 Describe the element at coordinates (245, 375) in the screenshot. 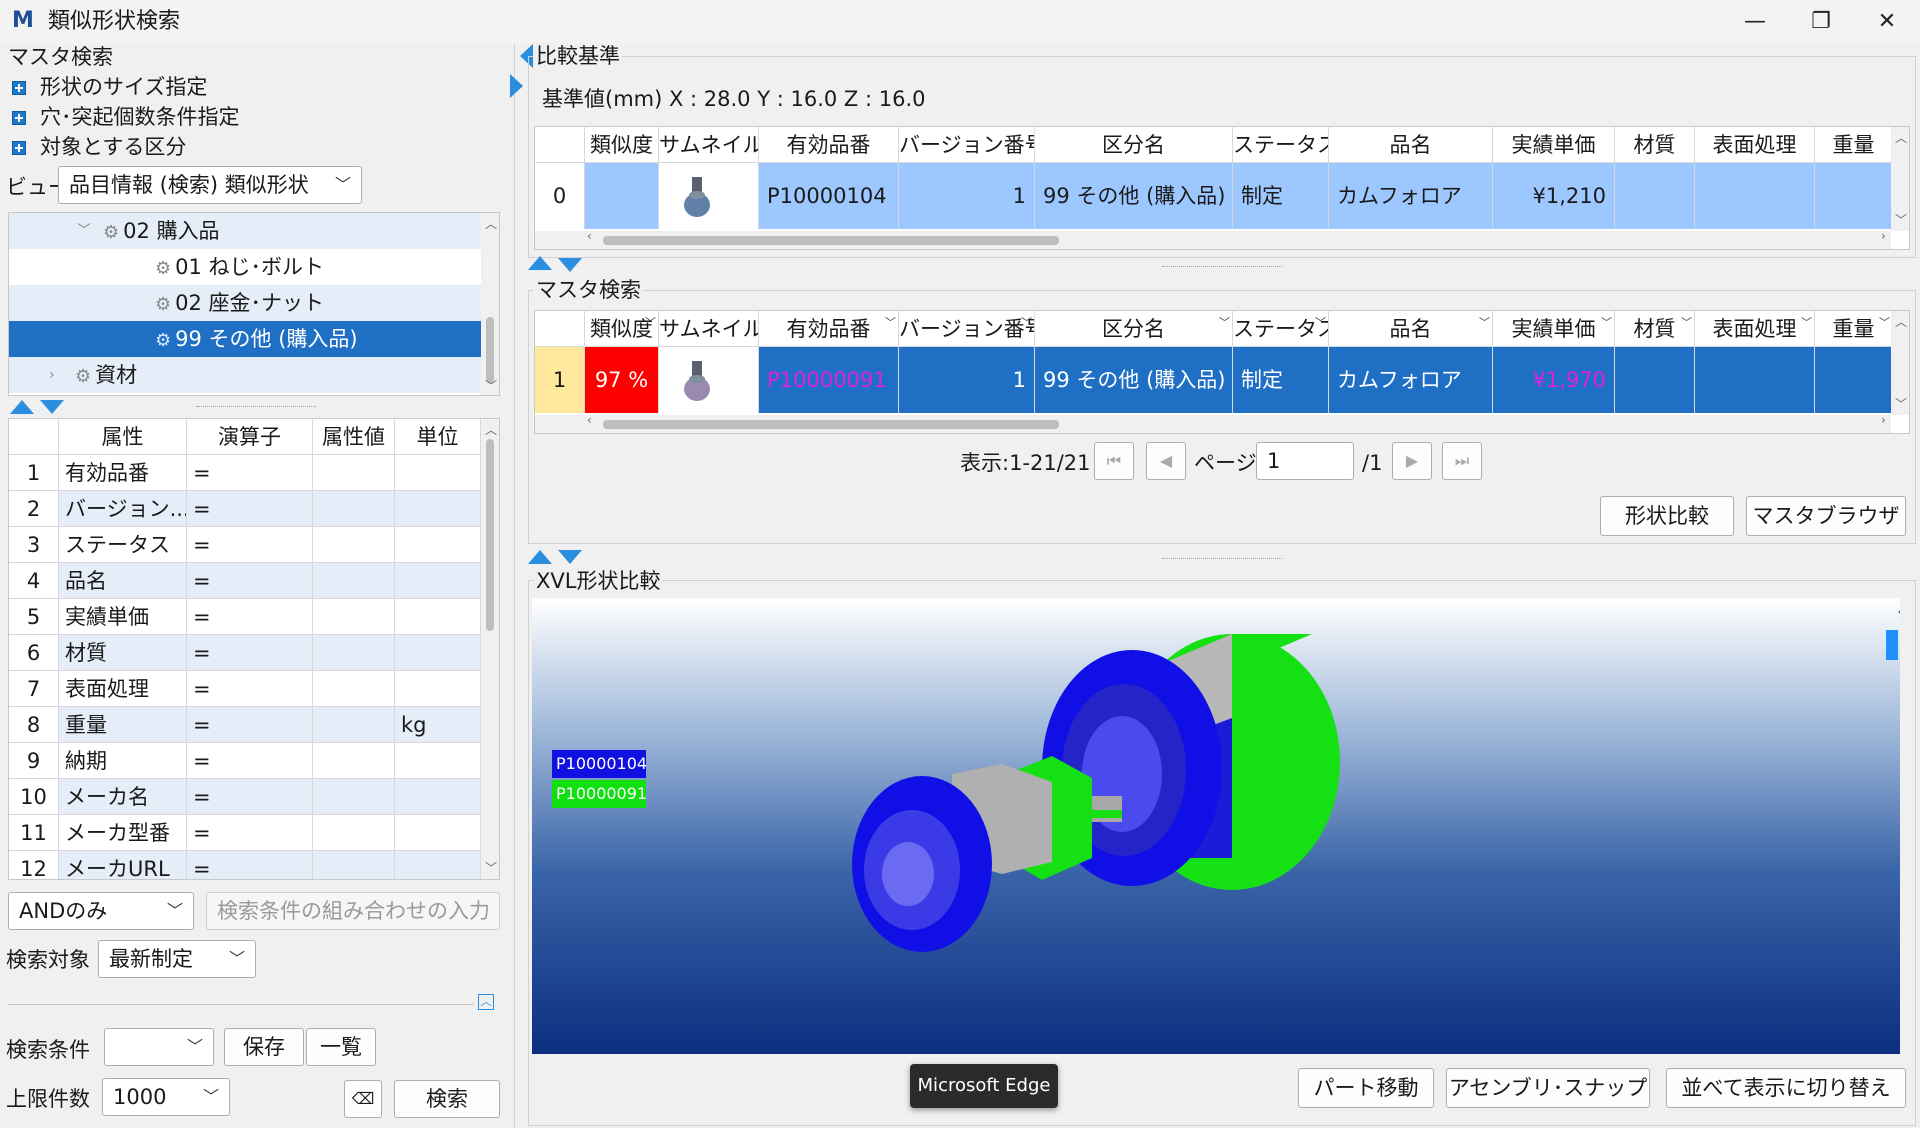

I see `tree-node: › ⚙ 資材` at that location.